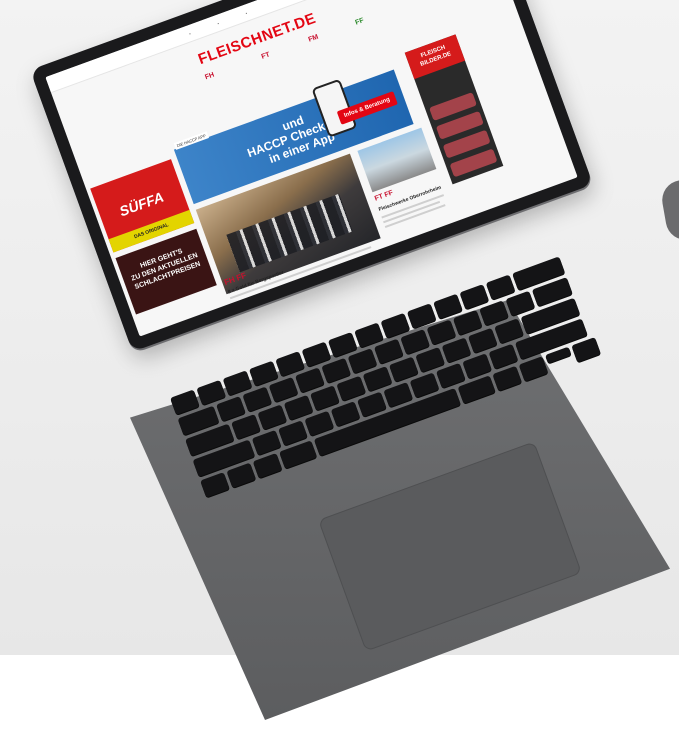  What do you see at coordinates (265, 56) in the screenshot?
I see `brand-ft: FT` at bounding box center [265, 56].